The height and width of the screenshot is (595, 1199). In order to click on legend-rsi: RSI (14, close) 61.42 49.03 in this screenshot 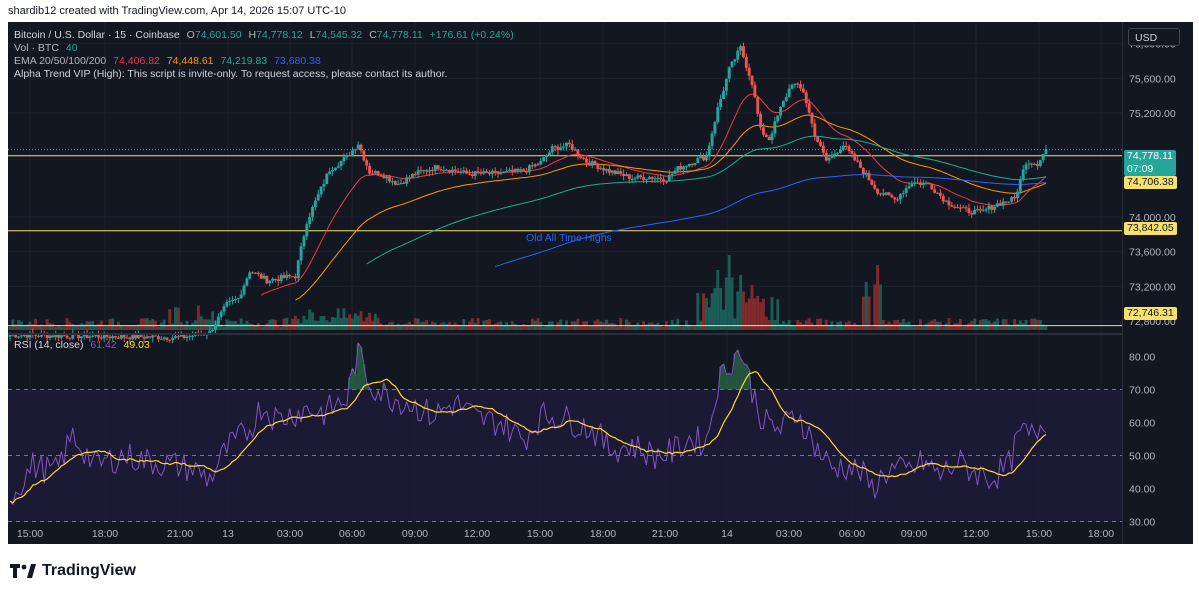, I will do `click(84, 345)`.